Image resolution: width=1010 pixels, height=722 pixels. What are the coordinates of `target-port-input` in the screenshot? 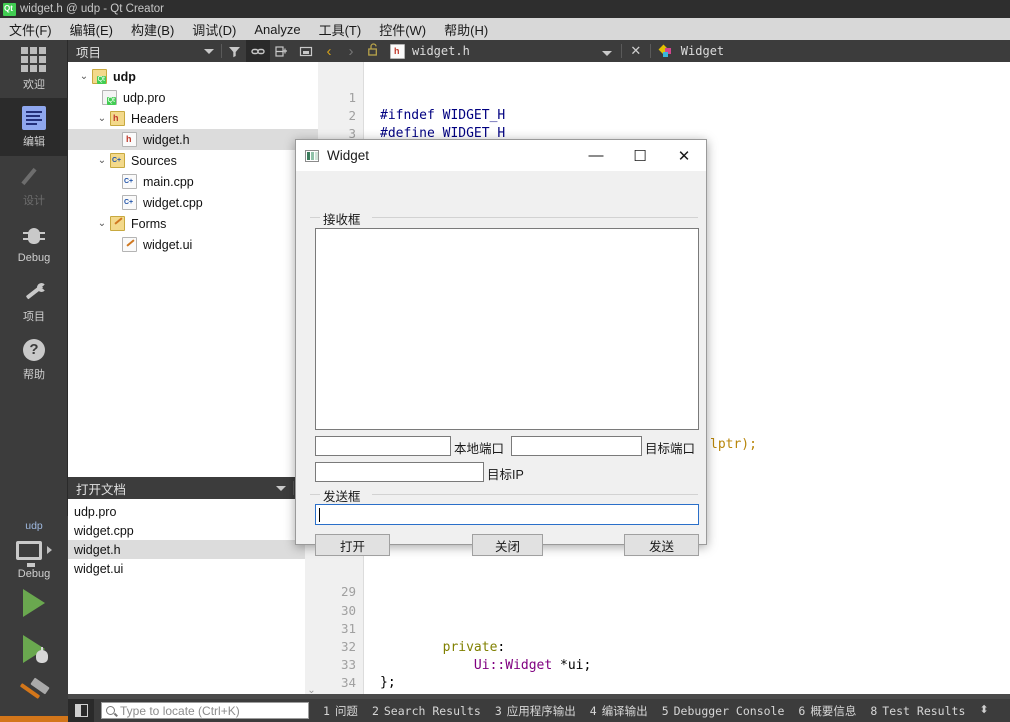 It's located at (576, 446).